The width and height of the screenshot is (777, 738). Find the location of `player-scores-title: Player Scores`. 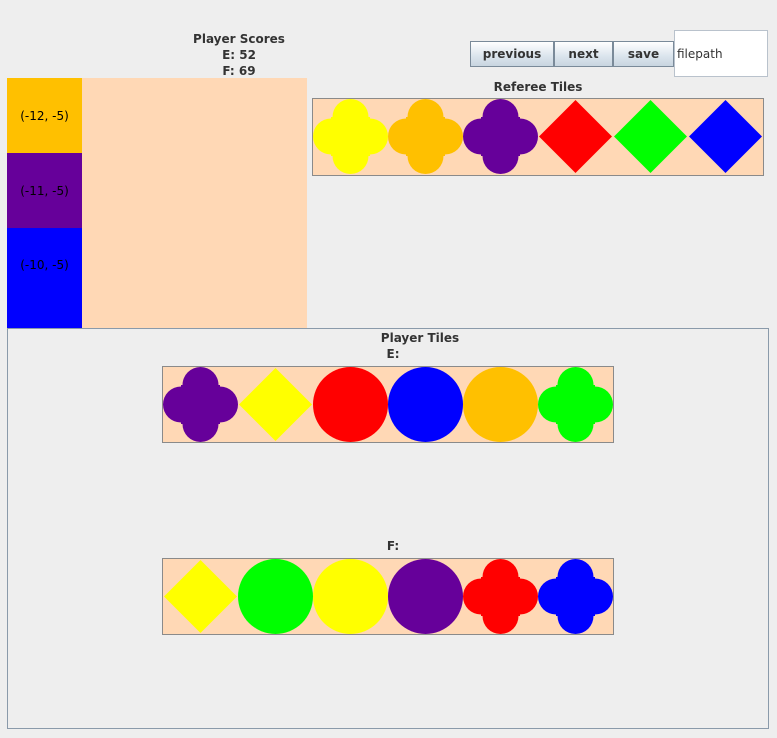

player-scores-title: Player Scores is located at coordinates (239, 39).